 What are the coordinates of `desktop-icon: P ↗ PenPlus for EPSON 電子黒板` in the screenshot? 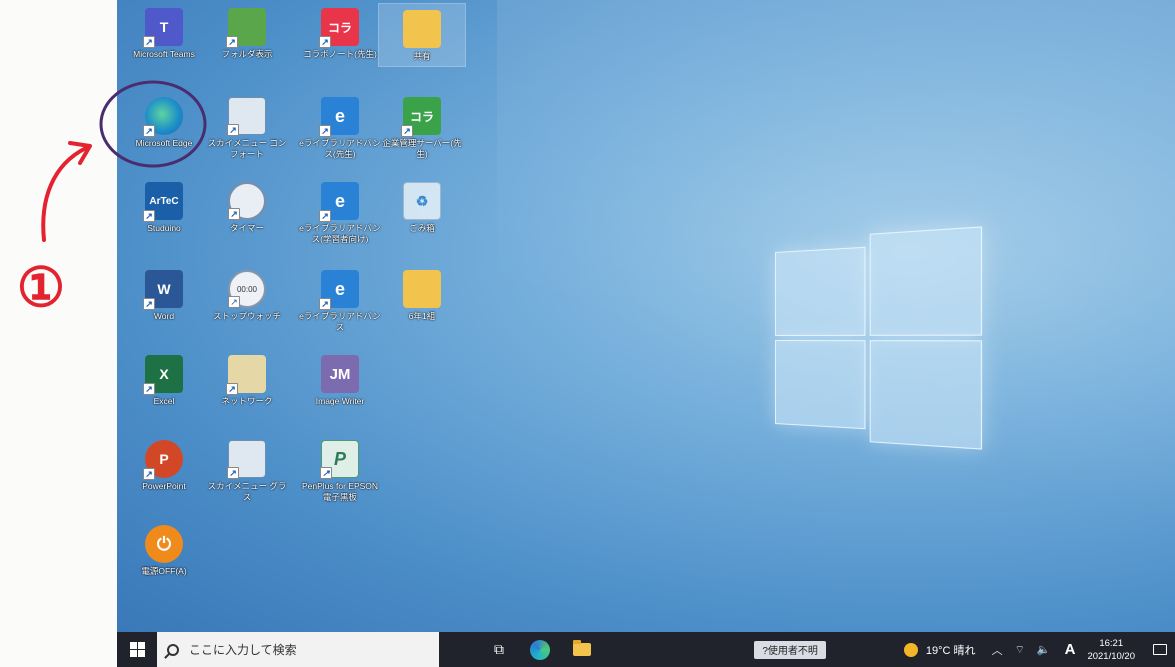 It's located at (340, 471).